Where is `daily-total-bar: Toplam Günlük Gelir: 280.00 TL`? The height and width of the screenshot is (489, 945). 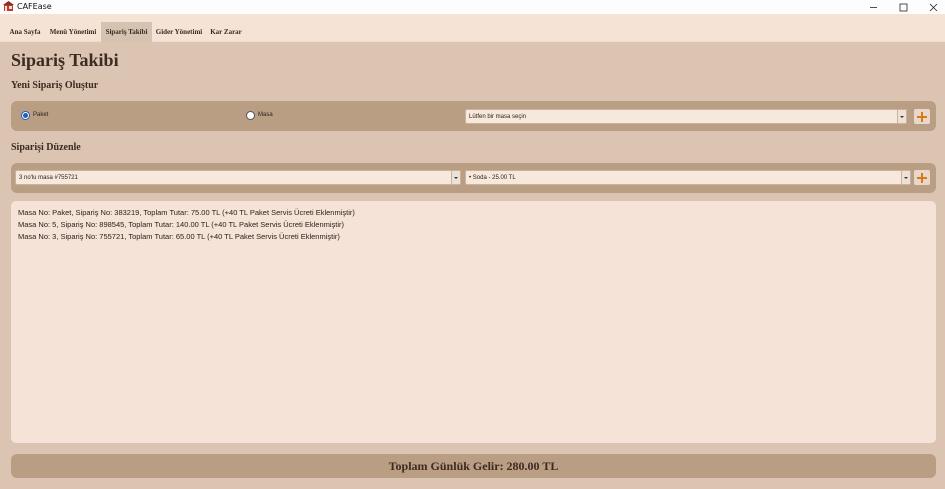
daily-total-bar: Toplam Günlük Gelir: 280.00 TL is located at coordinates (473, 466).